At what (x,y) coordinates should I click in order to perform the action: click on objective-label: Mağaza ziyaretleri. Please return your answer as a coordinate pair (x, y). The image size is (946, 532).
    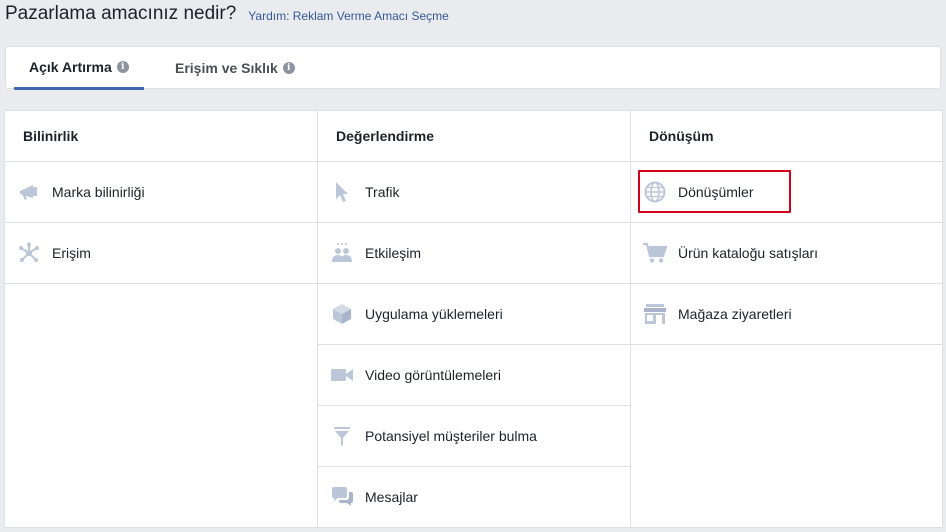
    Looking at the image, I should click on (735, 314).